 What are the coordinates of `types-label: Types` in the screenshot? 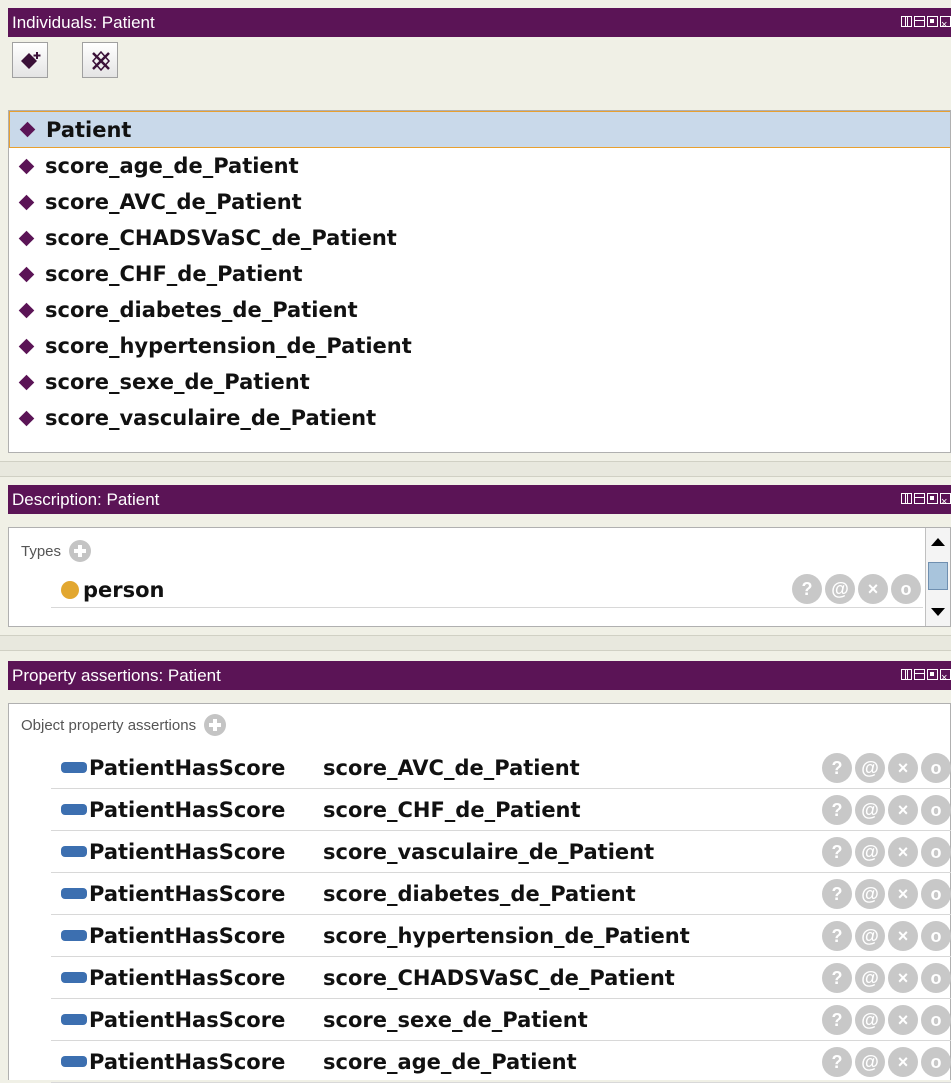 It's located at (41, 551).